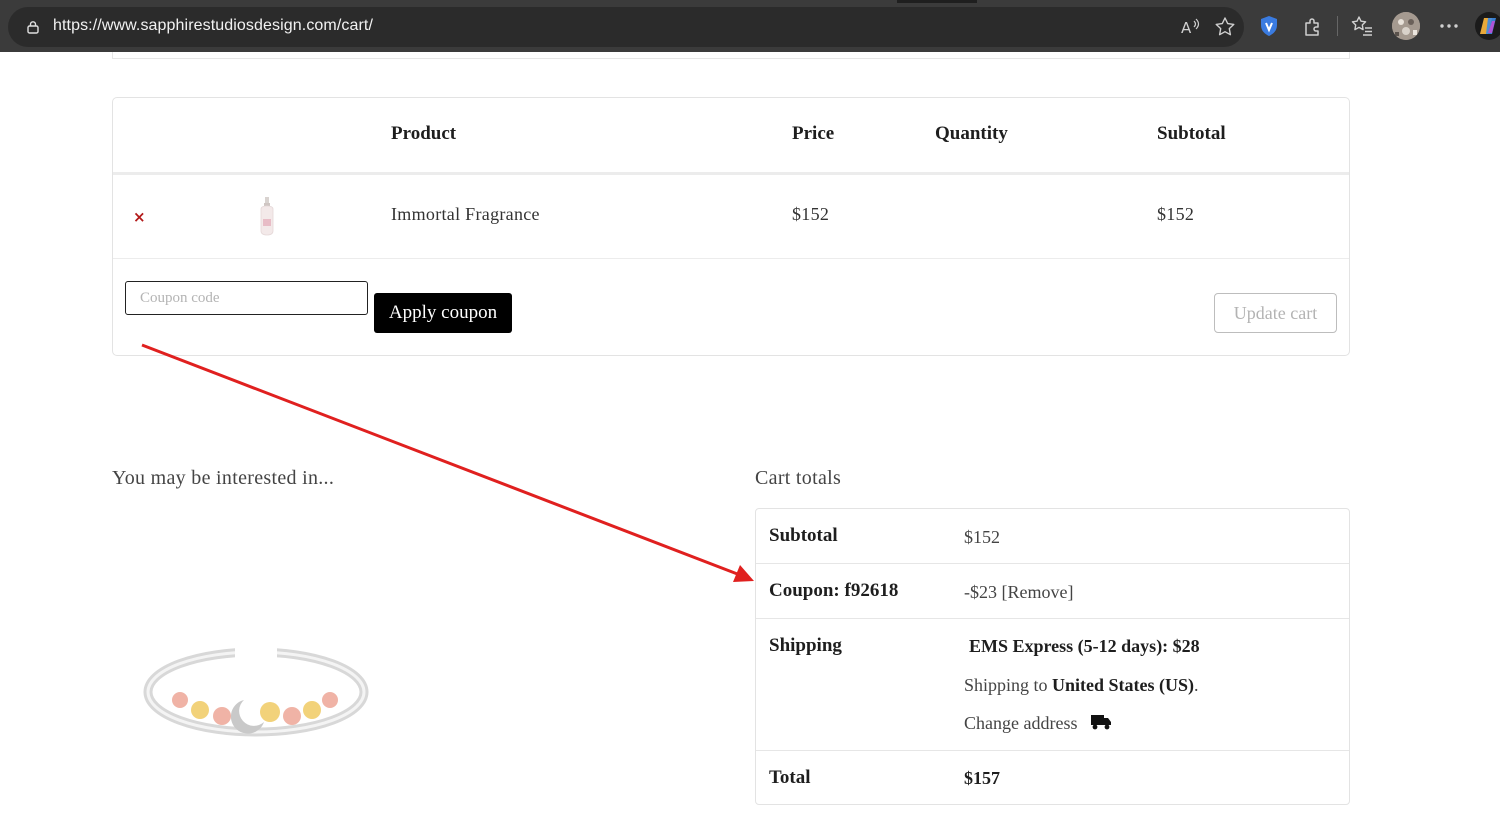 The width and height of the screenshot is (1500, 814). I want to click on cart-totals-title: Cart totals, so click(798, 478).